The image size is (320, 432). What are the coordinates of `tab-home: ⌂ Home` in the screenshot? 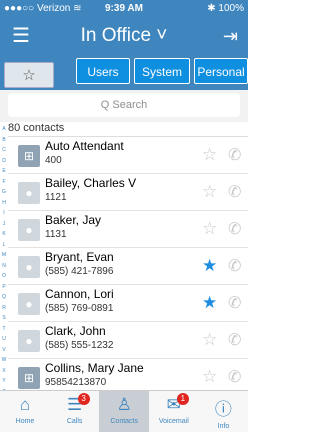 It's located at (25, 411).